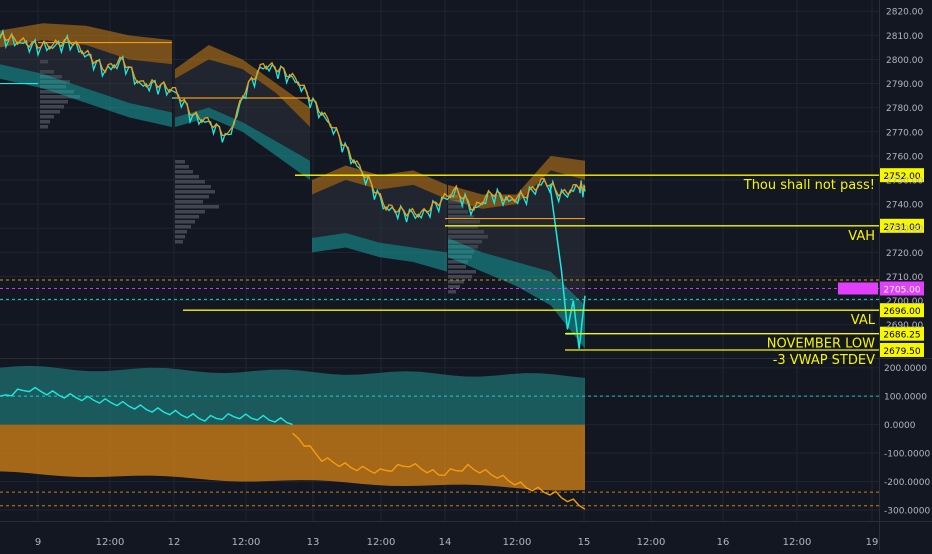 This screenshot has width=932, height=554. Describe the element at coordinates (904, 326) in the screenshot. I see `price-tick-label: 2690.00` at that location.